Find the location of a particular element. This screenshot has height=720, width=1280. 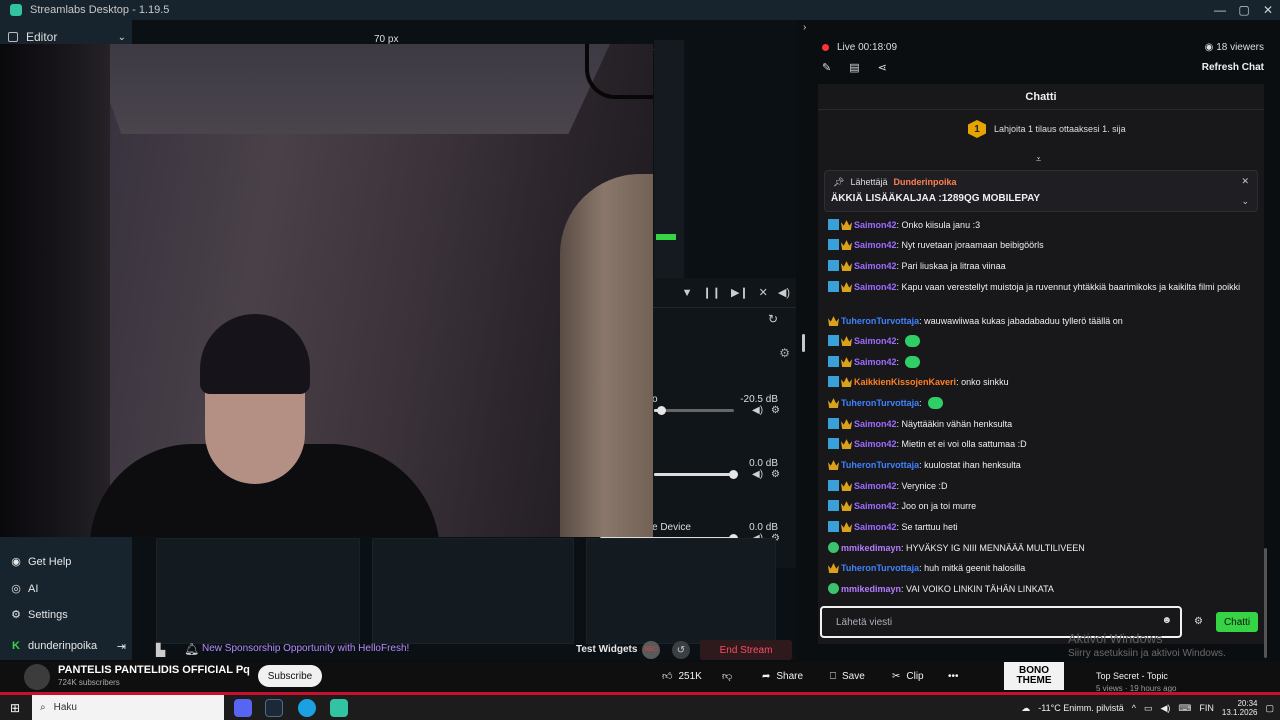

close-button: ✕ is located at coordinates (1268, 10).